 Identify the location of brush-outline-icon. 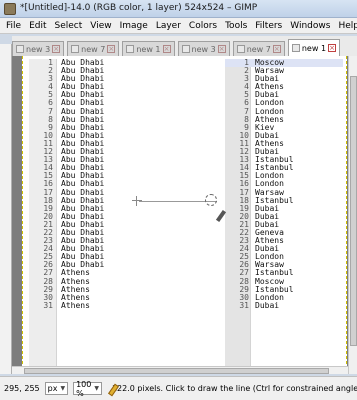
(211, 200).